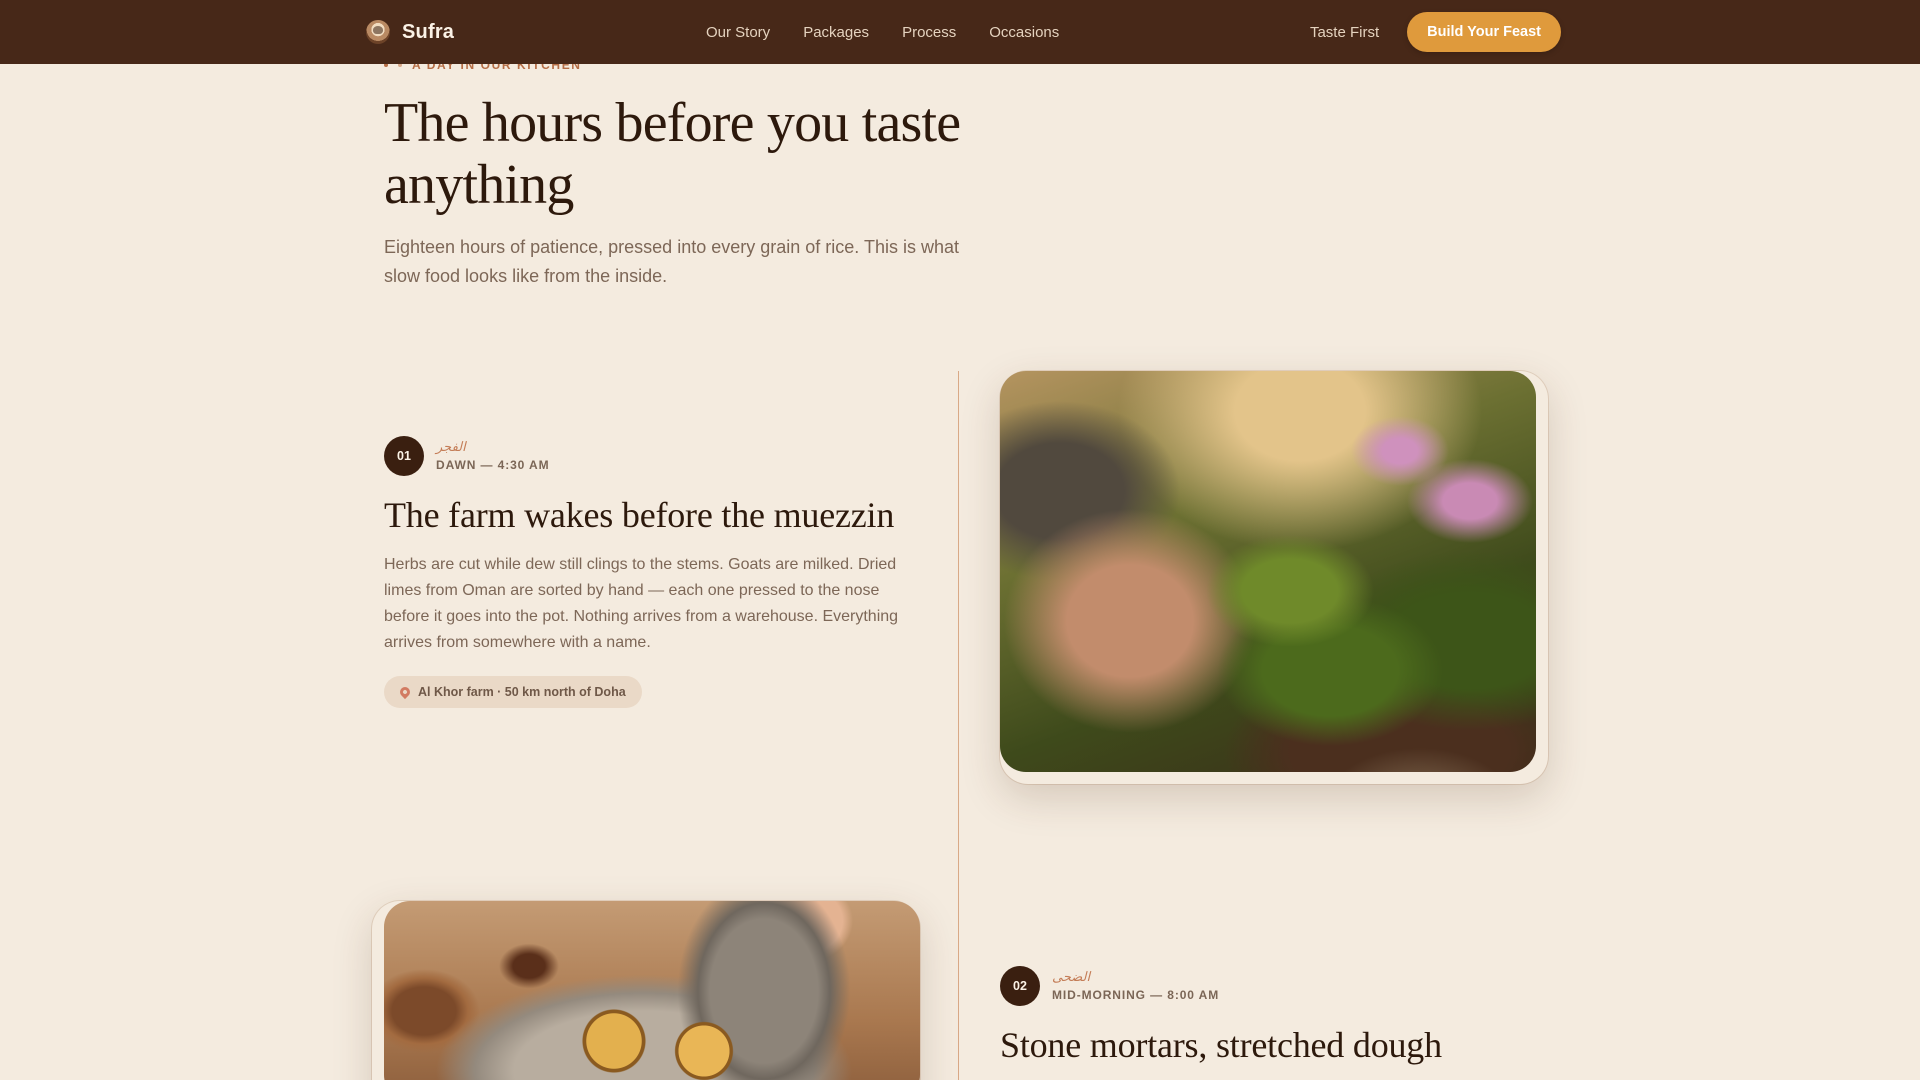 The image size is (1920, 1080). What do you see at coordinates (1268, 571) in the screenshot?
I see `hands-harvesting-herbs-photo` at bounding box center [1268, 571].